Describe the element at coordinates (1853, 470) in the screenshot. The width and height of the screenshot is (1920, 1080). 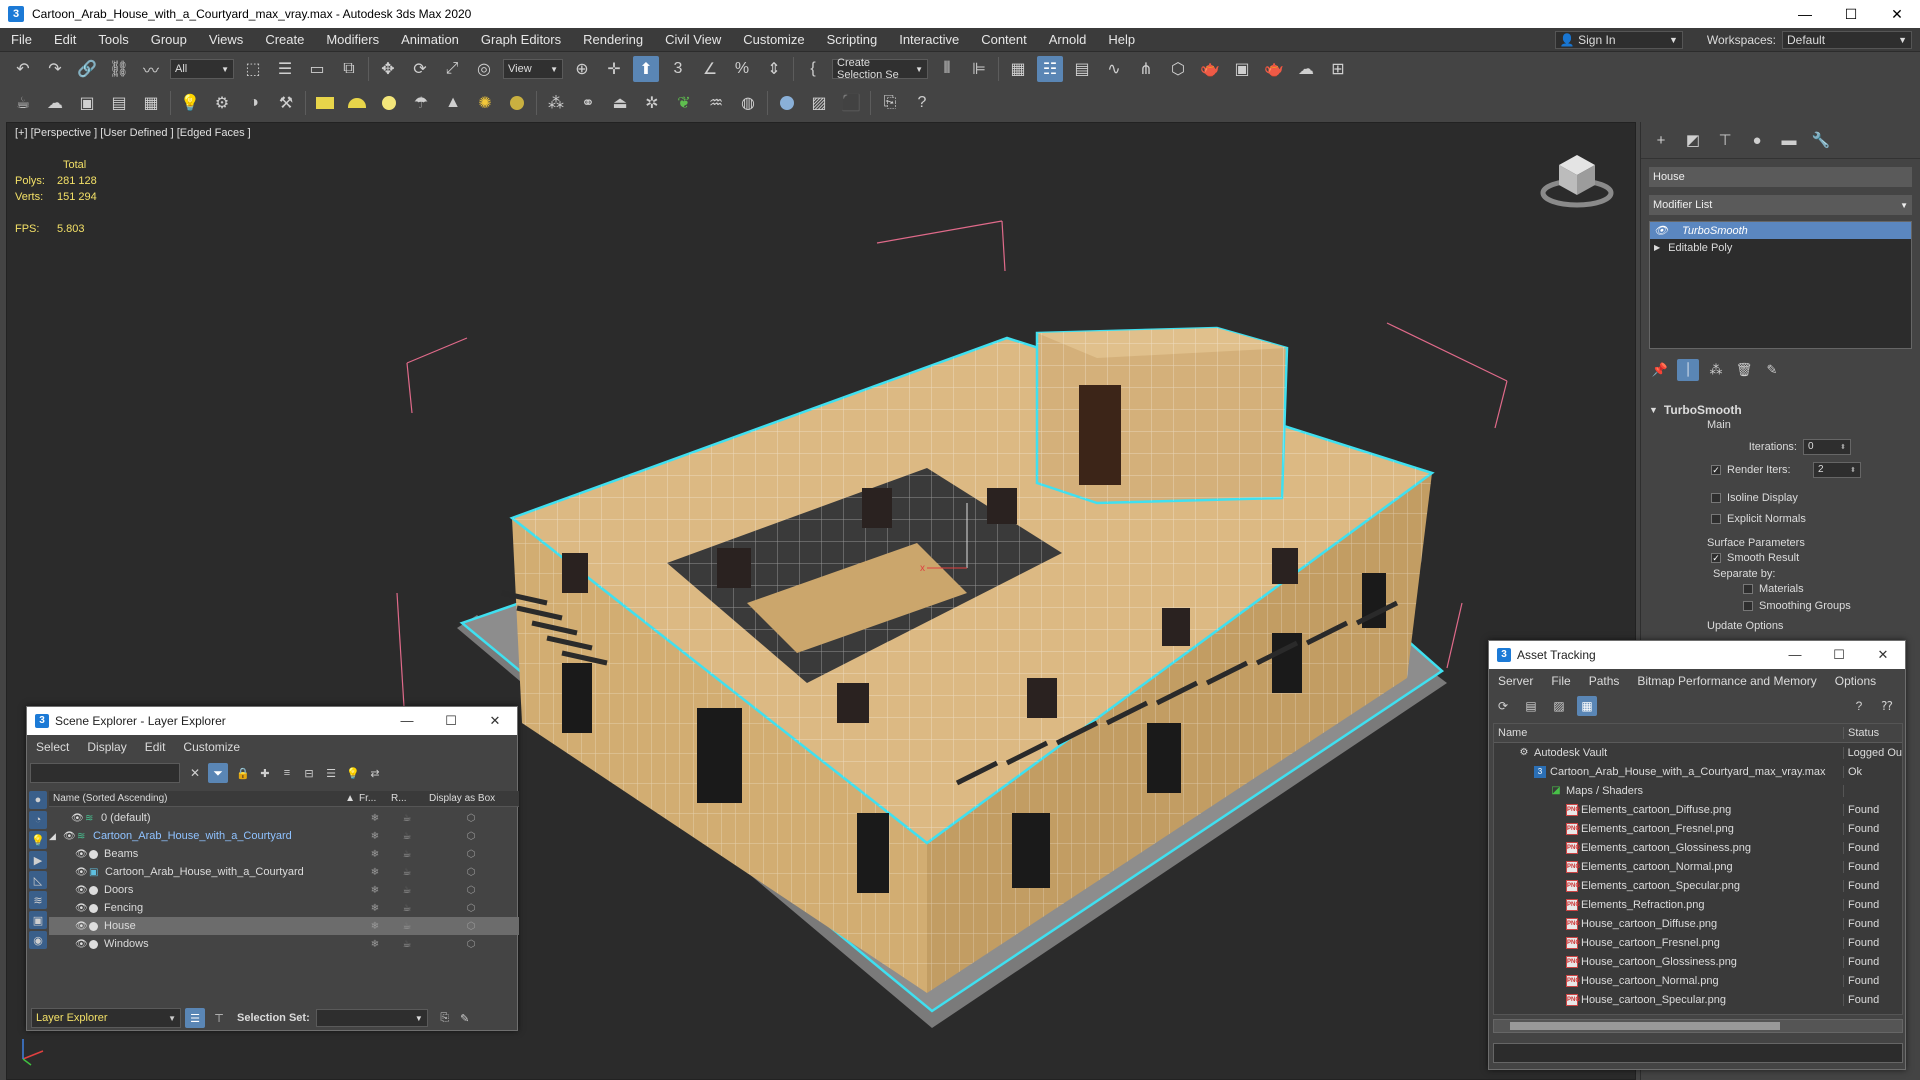
I see `spinner-arrows-icon: ⬍` at that location.